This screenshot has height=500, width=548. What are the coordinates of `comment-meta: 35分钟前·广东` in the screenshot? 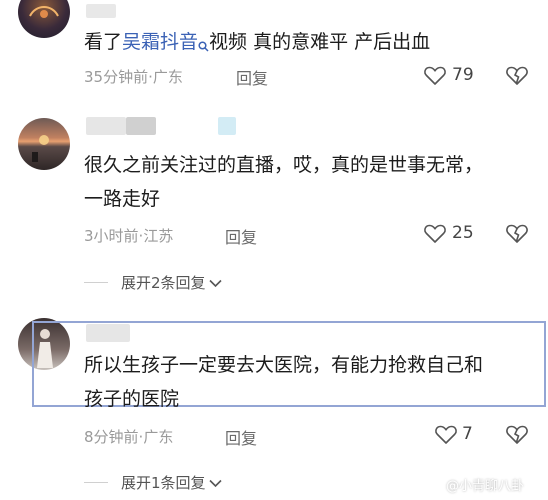 It's located at (133, 77).